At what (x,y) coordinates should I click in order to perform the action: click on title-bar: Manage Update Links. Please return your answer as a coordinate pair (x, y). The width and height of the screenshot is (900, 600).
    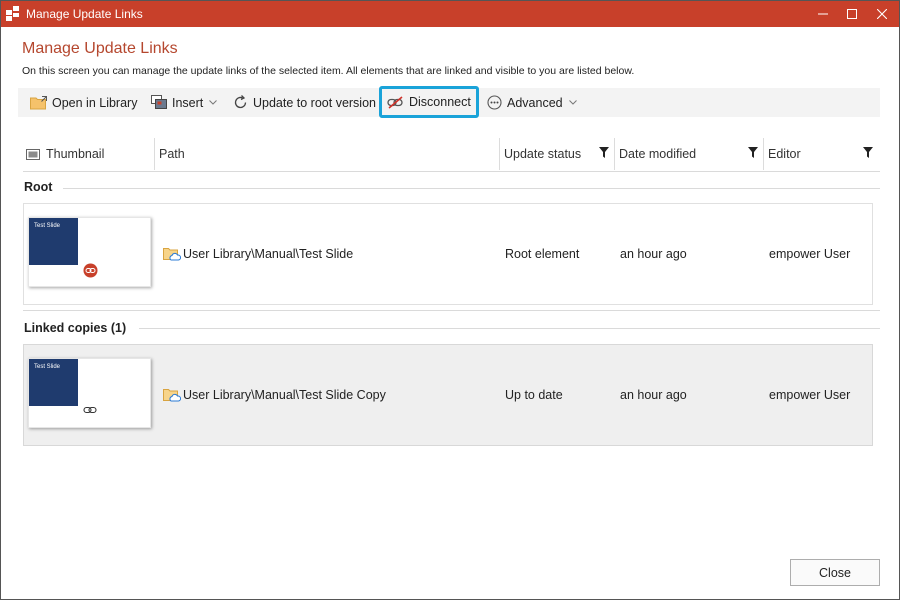
    Looking at the image, I should click on (450, 14).